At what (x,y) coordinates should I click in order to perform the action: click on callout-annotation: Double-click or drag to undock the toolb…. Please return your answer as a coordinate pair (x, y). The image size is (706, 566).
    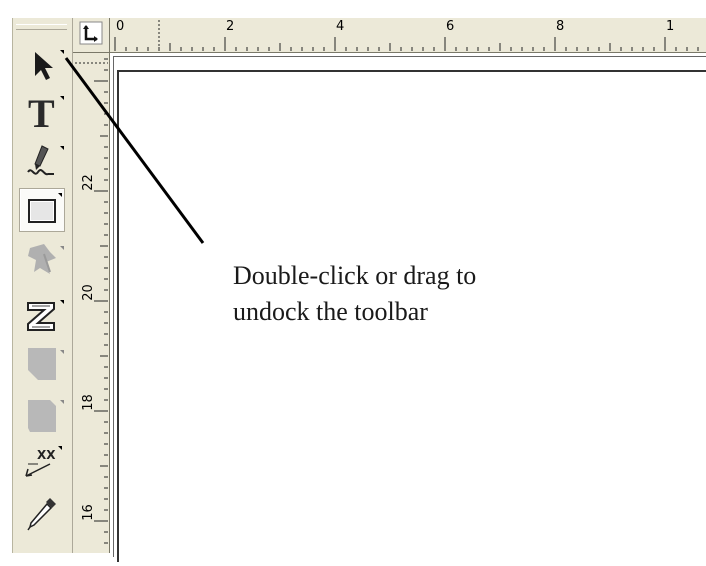
    Looking at the image, I should click on (393, 294).